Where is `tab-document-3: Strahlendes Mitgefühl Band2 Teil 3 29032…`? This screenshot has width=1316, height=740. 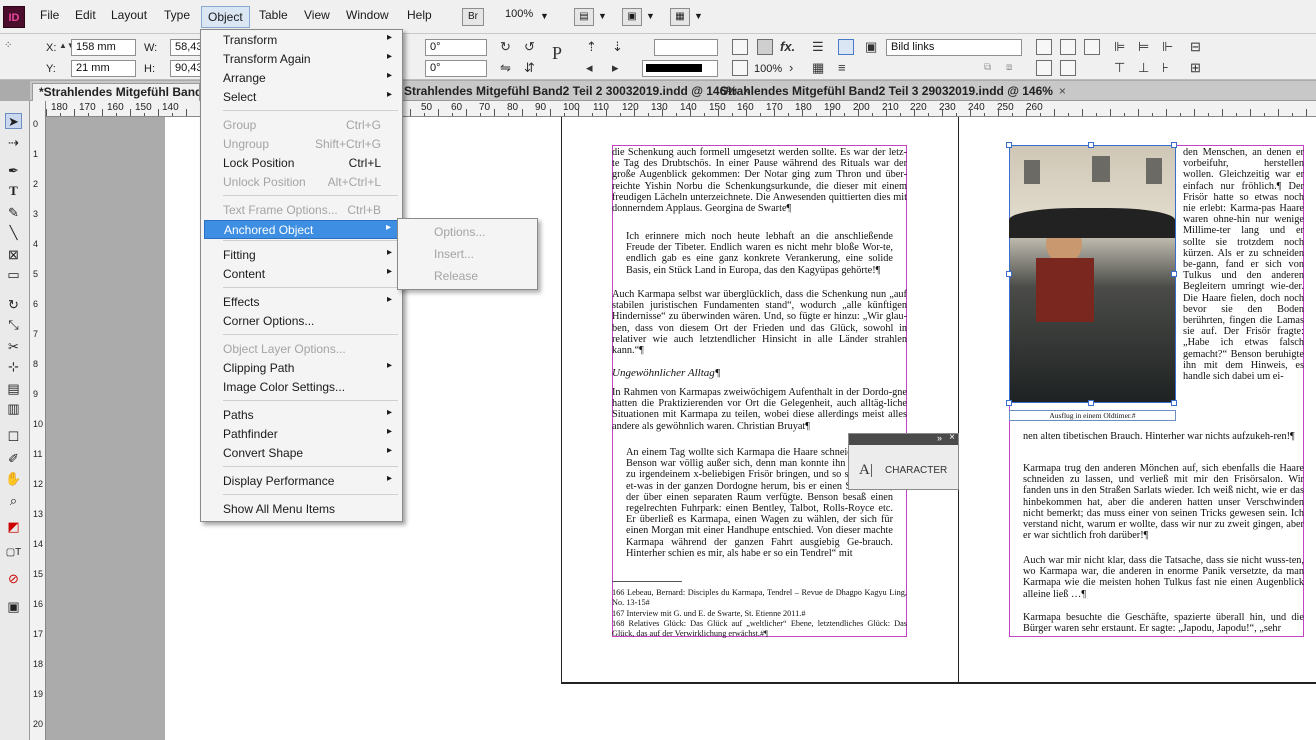 tab-document-3: Strahlendes Mitgefühl Band2 Teil 3 29032… is located at coordinates (893, 92).